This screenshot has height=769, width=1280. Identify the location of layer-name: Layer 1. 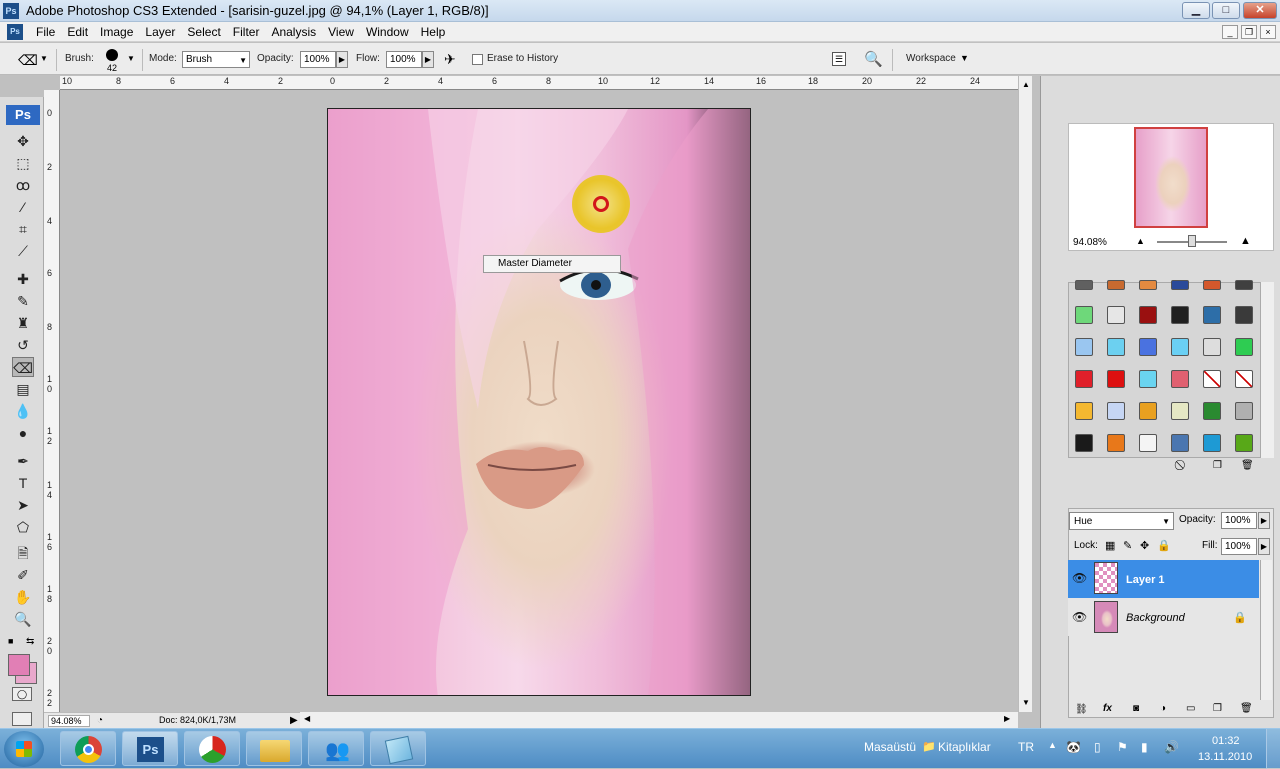
(1145, 580).